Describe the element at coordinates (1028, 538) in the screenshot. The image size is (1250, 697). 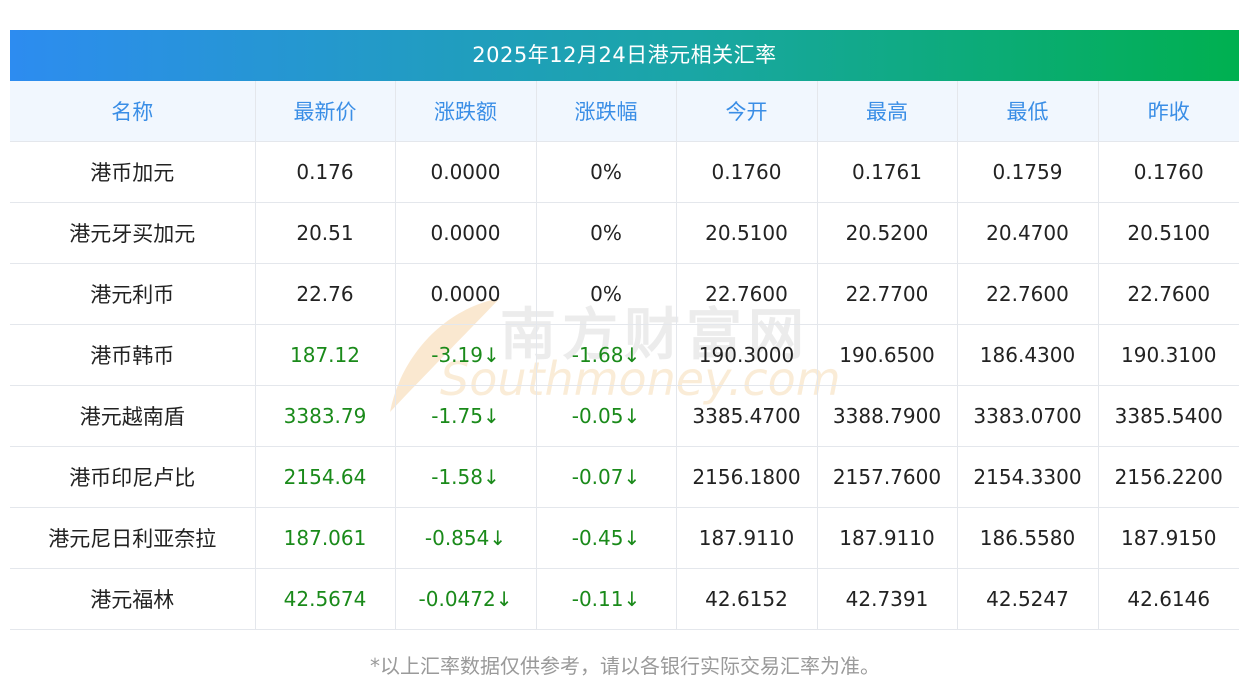
I see `cell-low: 186.5580` at that location.